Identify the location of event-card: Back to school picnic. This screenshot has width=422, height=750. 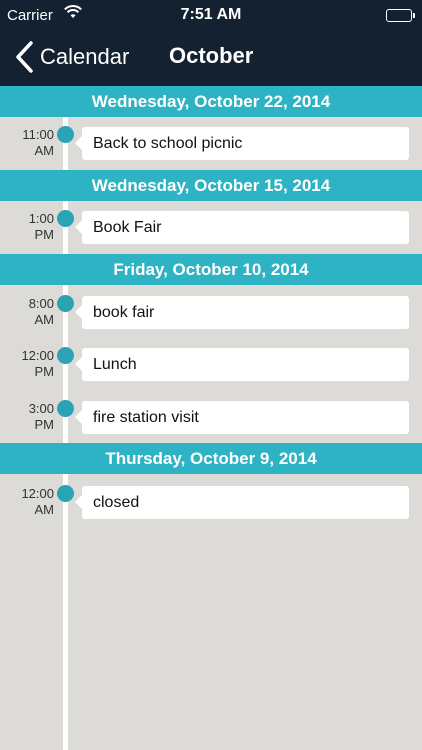
(242, 143).